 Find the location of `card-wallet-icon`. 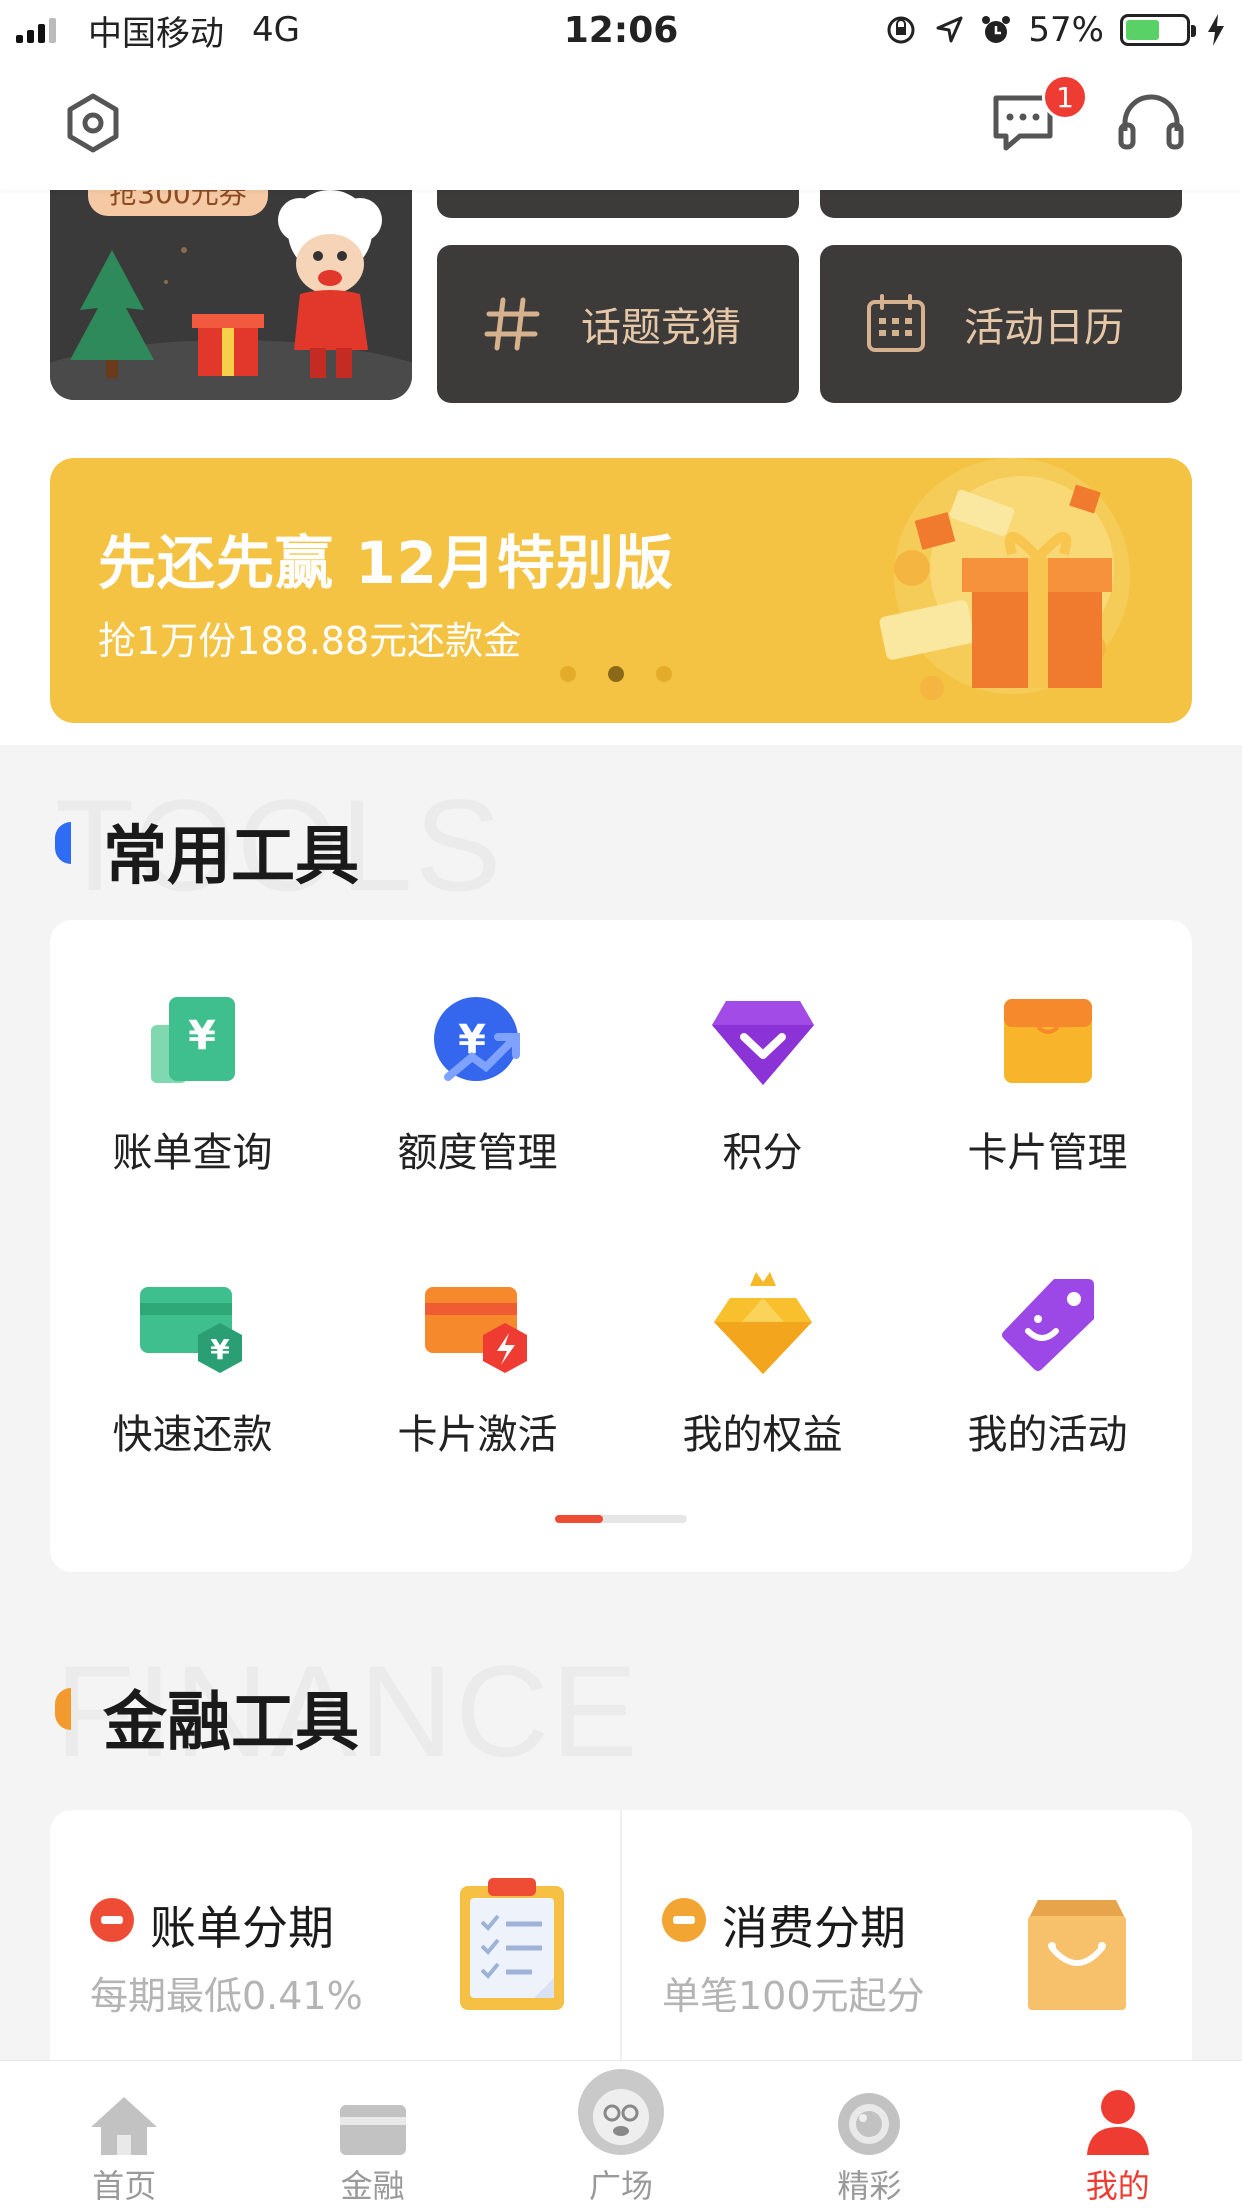

card-wallet-icon is located at coordinates (1048, 1041).